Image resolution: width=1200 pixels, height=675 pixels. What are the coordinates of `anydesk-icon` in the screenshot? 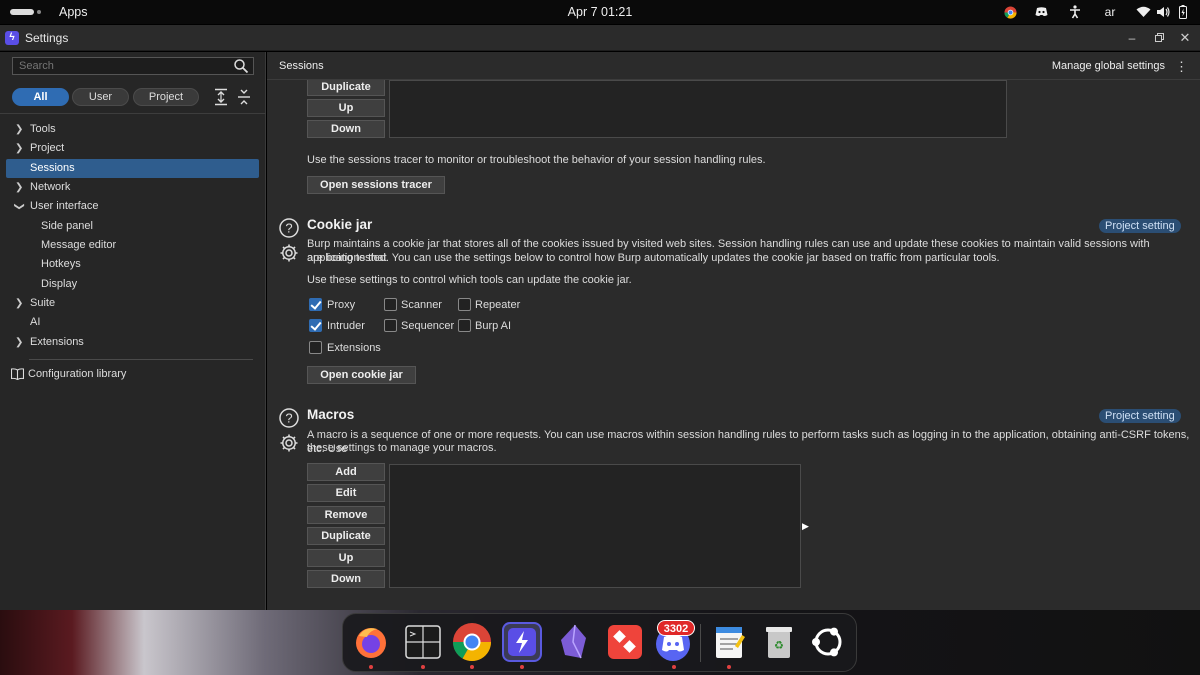 It's located at (625, 642).